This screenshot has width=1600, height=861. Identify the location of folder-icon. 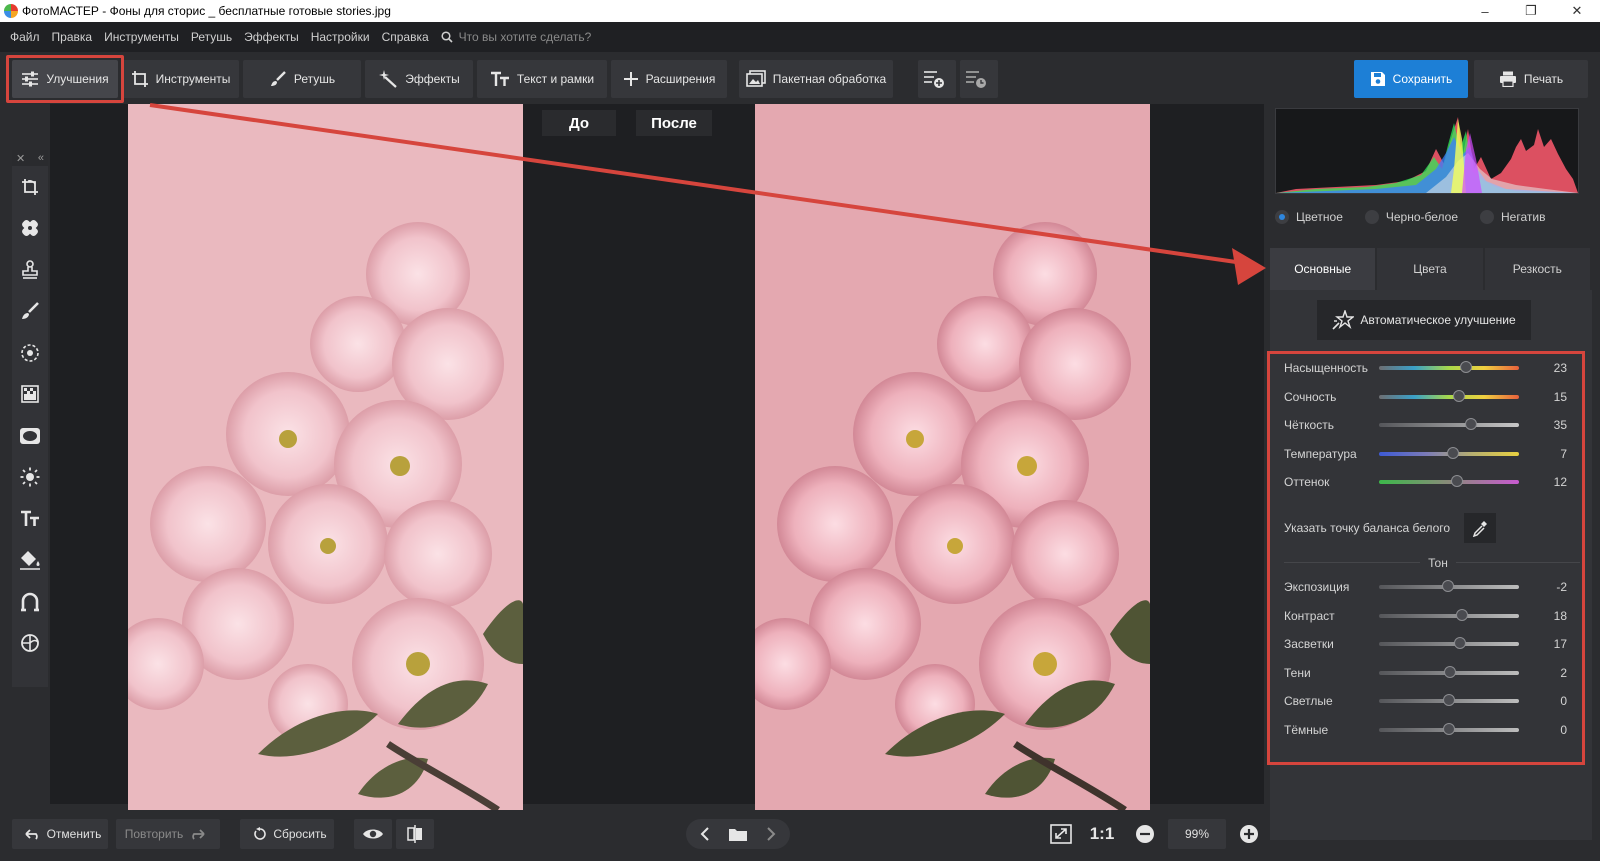
(738, 834).